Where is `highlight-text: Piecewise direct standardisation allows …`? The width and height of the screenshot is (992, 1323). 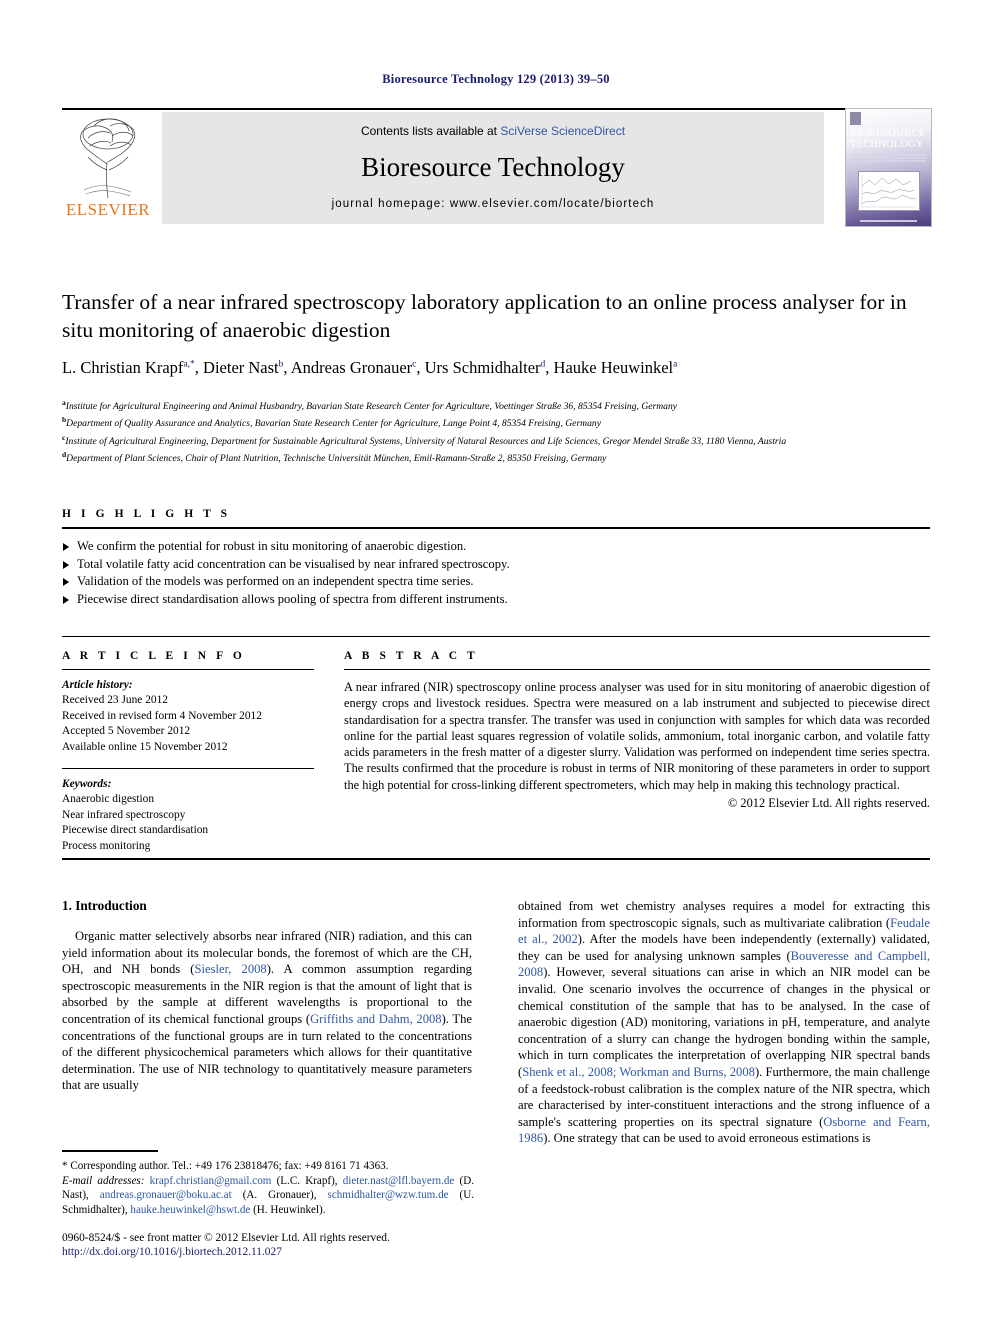
highlight-text: Piecewise direct standardisation allows … is located at coordinates (292, 598).